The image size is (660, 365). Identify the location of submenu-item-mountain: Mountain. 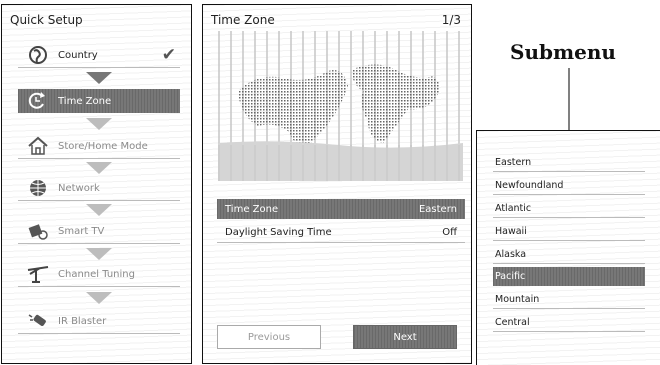
(569, 299).